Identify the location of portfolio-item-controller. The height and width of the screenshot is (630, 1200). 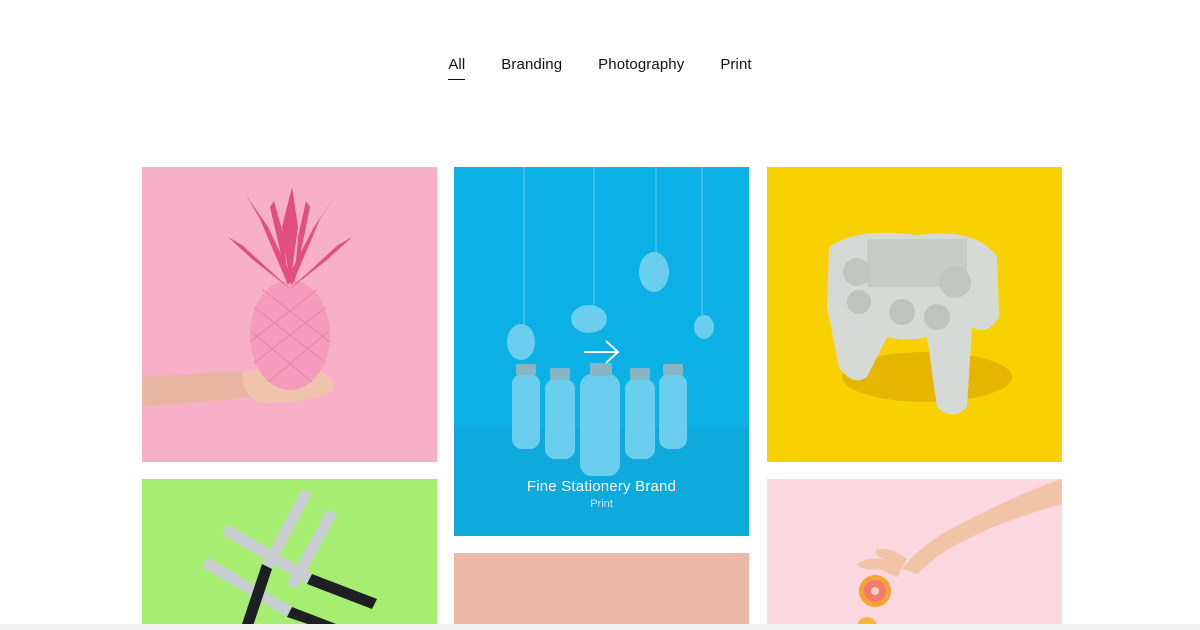
(914, 314).